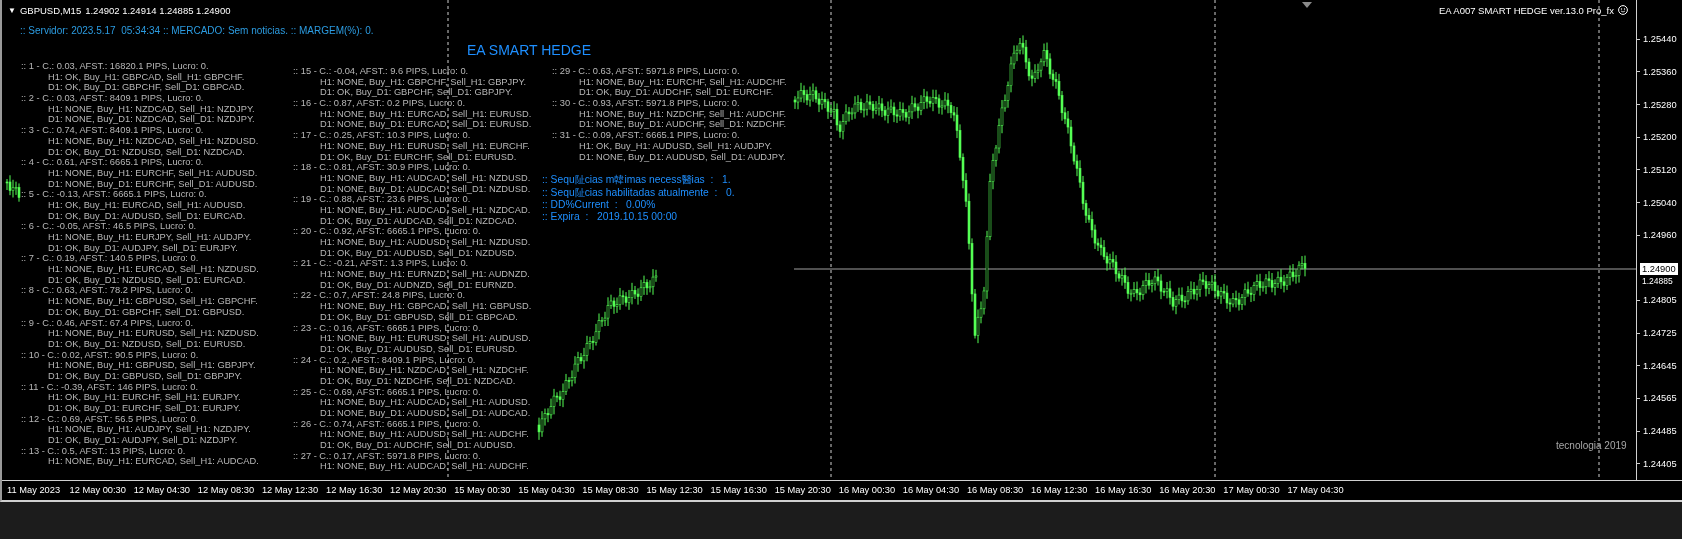 This screenshot has height=539, width=1682. I want to click on d1-status-line: D1: OK, Buy_D1: AUDCHF, Sell_D1: AUDUSD., so click(418, 445).